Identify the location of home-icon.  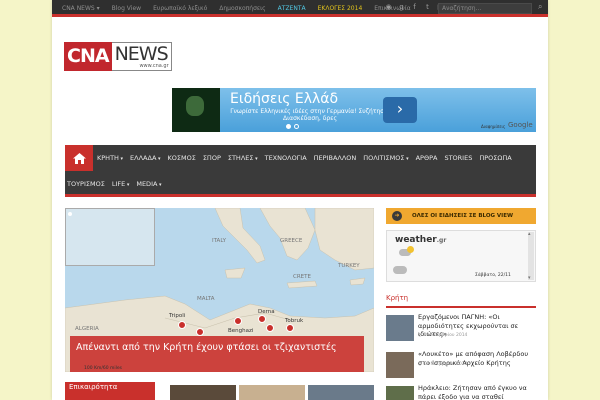
(79, 158).